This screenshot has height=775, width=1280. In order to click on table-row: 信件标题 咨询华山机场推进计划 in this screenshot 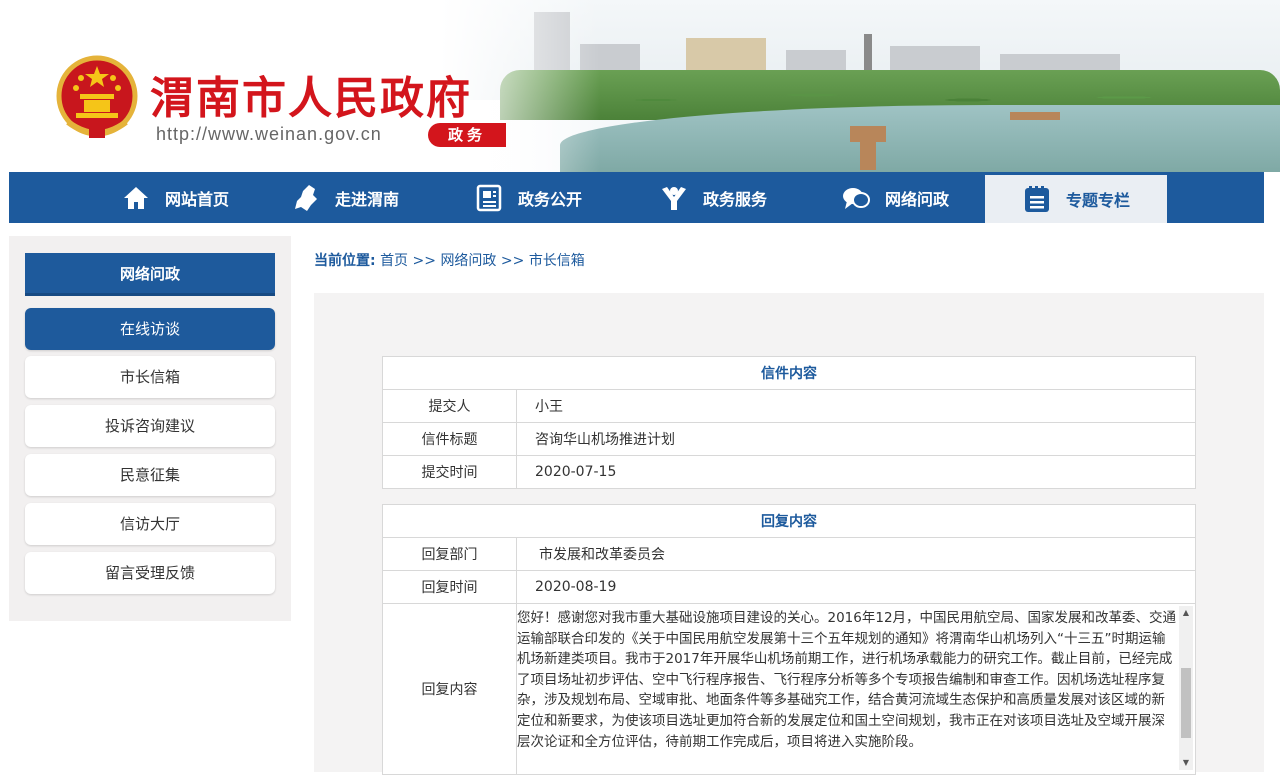, I will do `click(789, 439)`.